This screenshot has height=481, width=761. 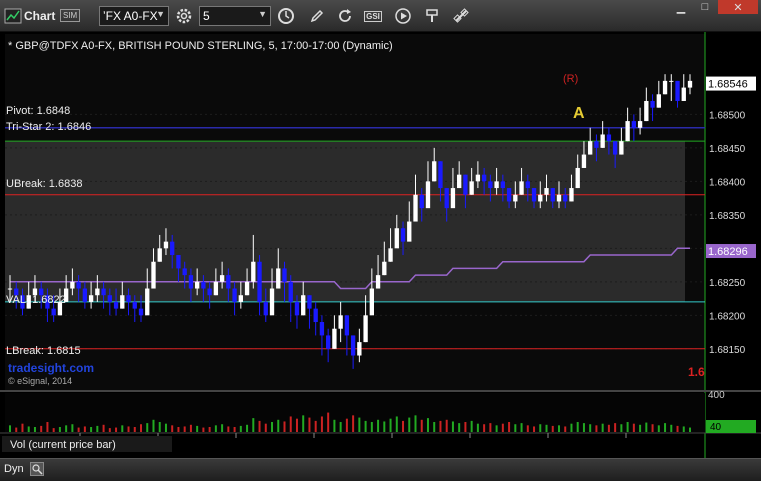 I want to click on close-button: ✕, so click(x=738, y=7).